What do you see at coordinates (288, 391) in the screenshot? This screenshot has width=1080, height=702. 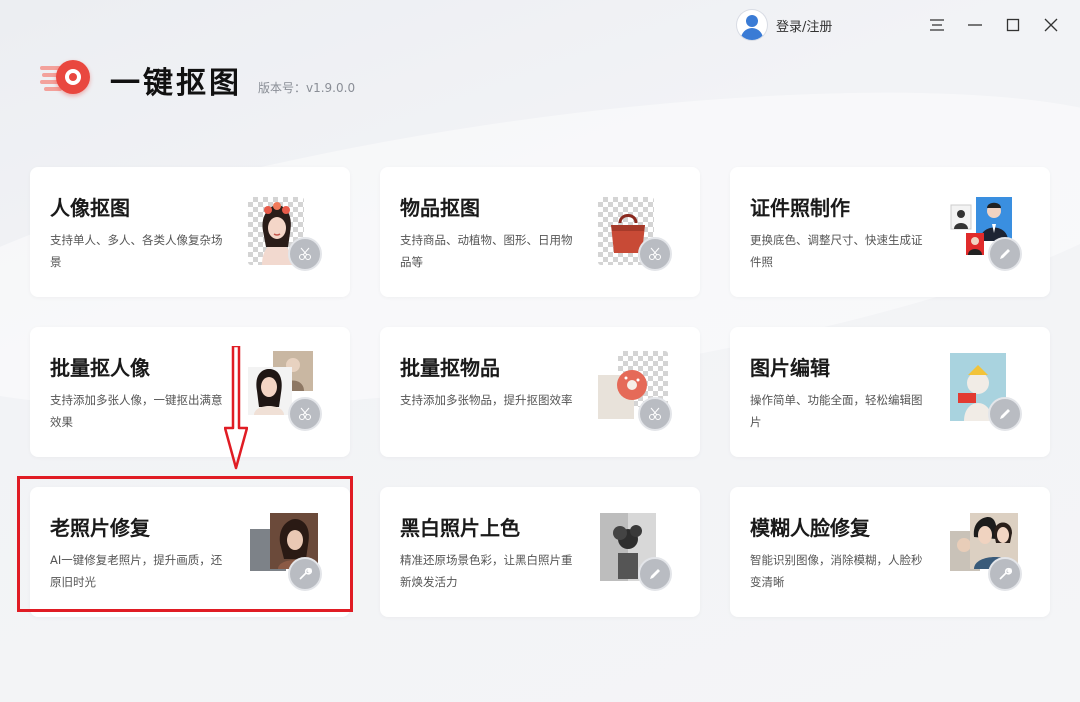 I see `batch-portrait-thumbnail` at bounding box center [288, 391].